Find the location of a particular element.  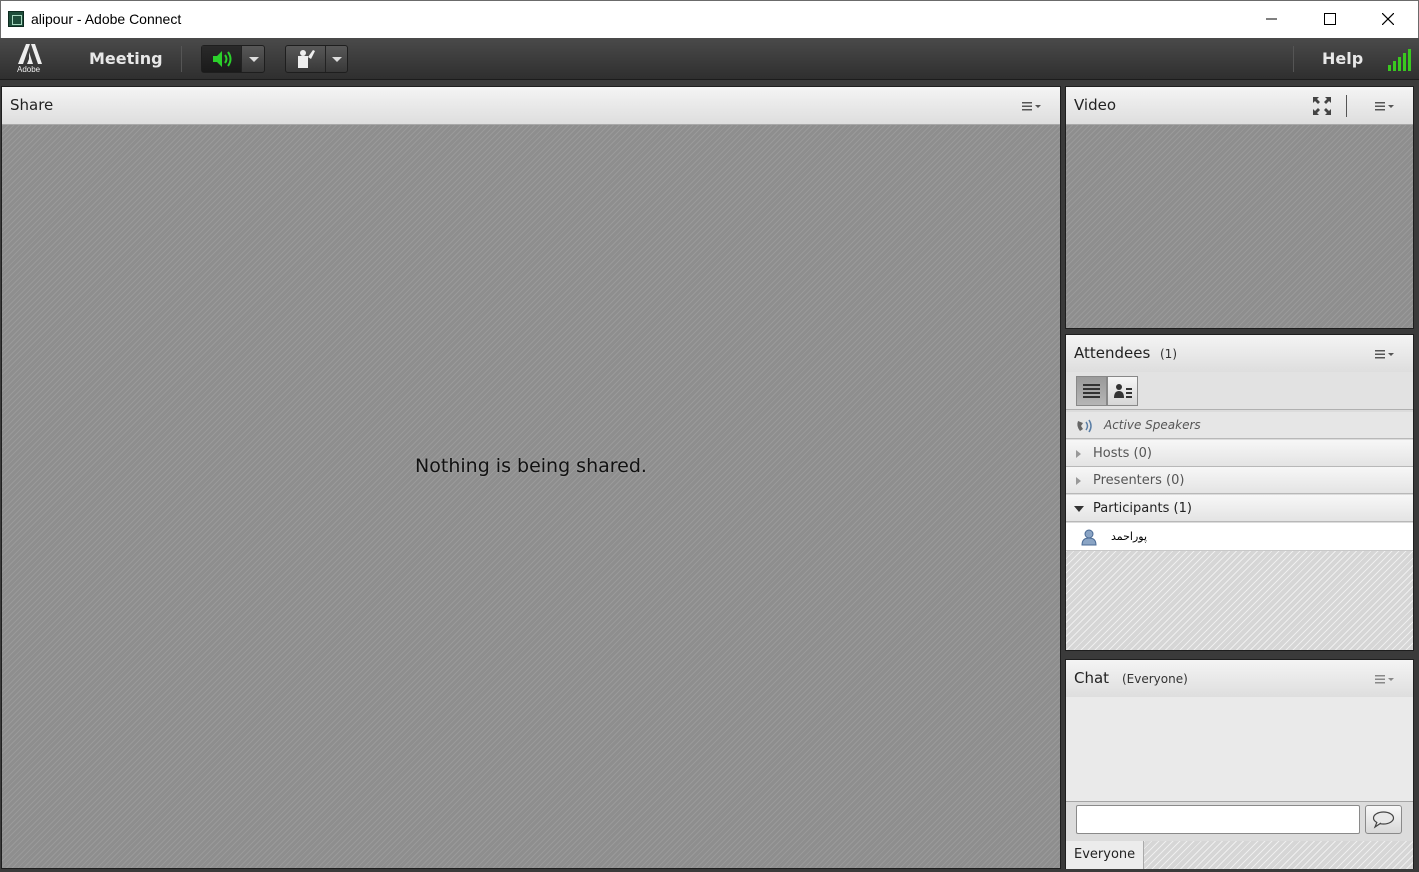

video-pod-header: Video is located at coordinates (1239, 106).